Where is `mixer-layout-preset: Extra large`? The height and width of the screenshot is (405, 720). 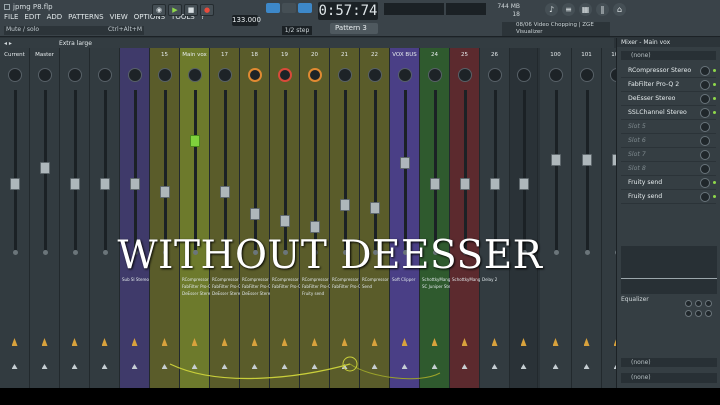
mixer-layout-preset: Extra large is located at coordinates (75, 43).